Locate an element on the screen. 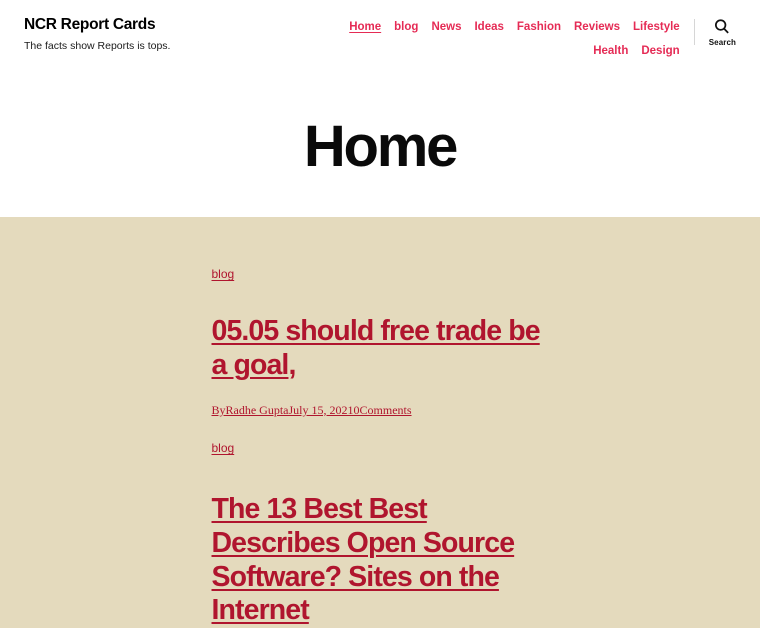  post-meta-by-prefix: By is located at coordinates (218, 409).